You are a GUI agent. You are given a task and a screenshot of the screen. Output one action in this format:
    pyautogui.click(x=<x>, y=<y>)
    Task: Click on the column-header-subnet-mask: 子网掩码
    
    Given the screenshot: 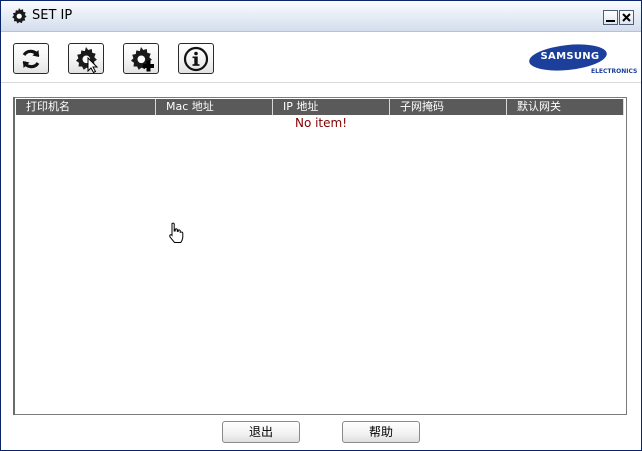 What is the action you would take?
    pyautogui.click(x=448, y=107)
    